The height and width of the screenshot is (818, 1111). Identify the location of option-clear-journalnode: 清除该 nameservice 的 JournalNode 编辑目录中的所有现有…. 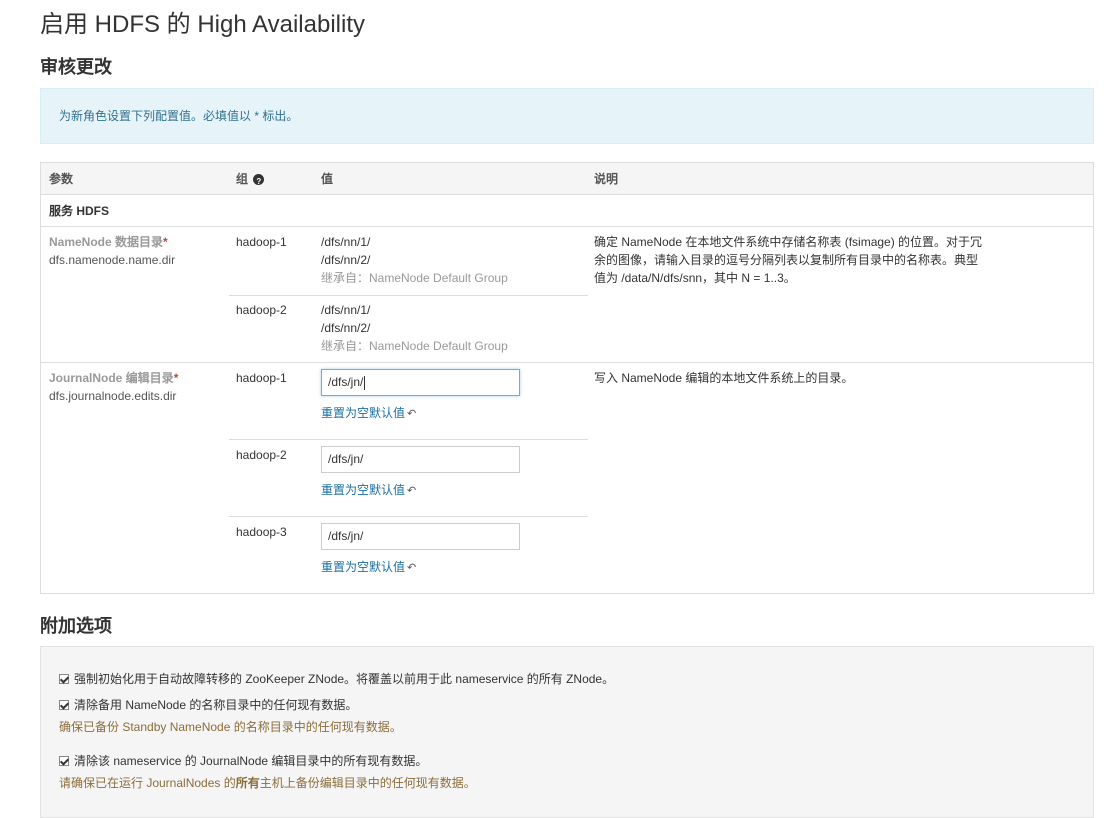
(243, 761).